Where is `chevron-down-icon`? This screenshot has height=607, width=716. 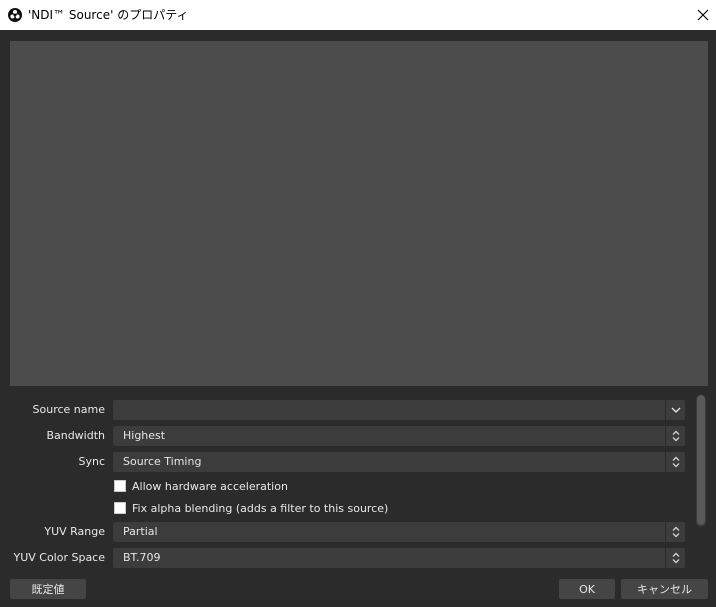 chevron-down-icon is located at coordinates (675, 410).